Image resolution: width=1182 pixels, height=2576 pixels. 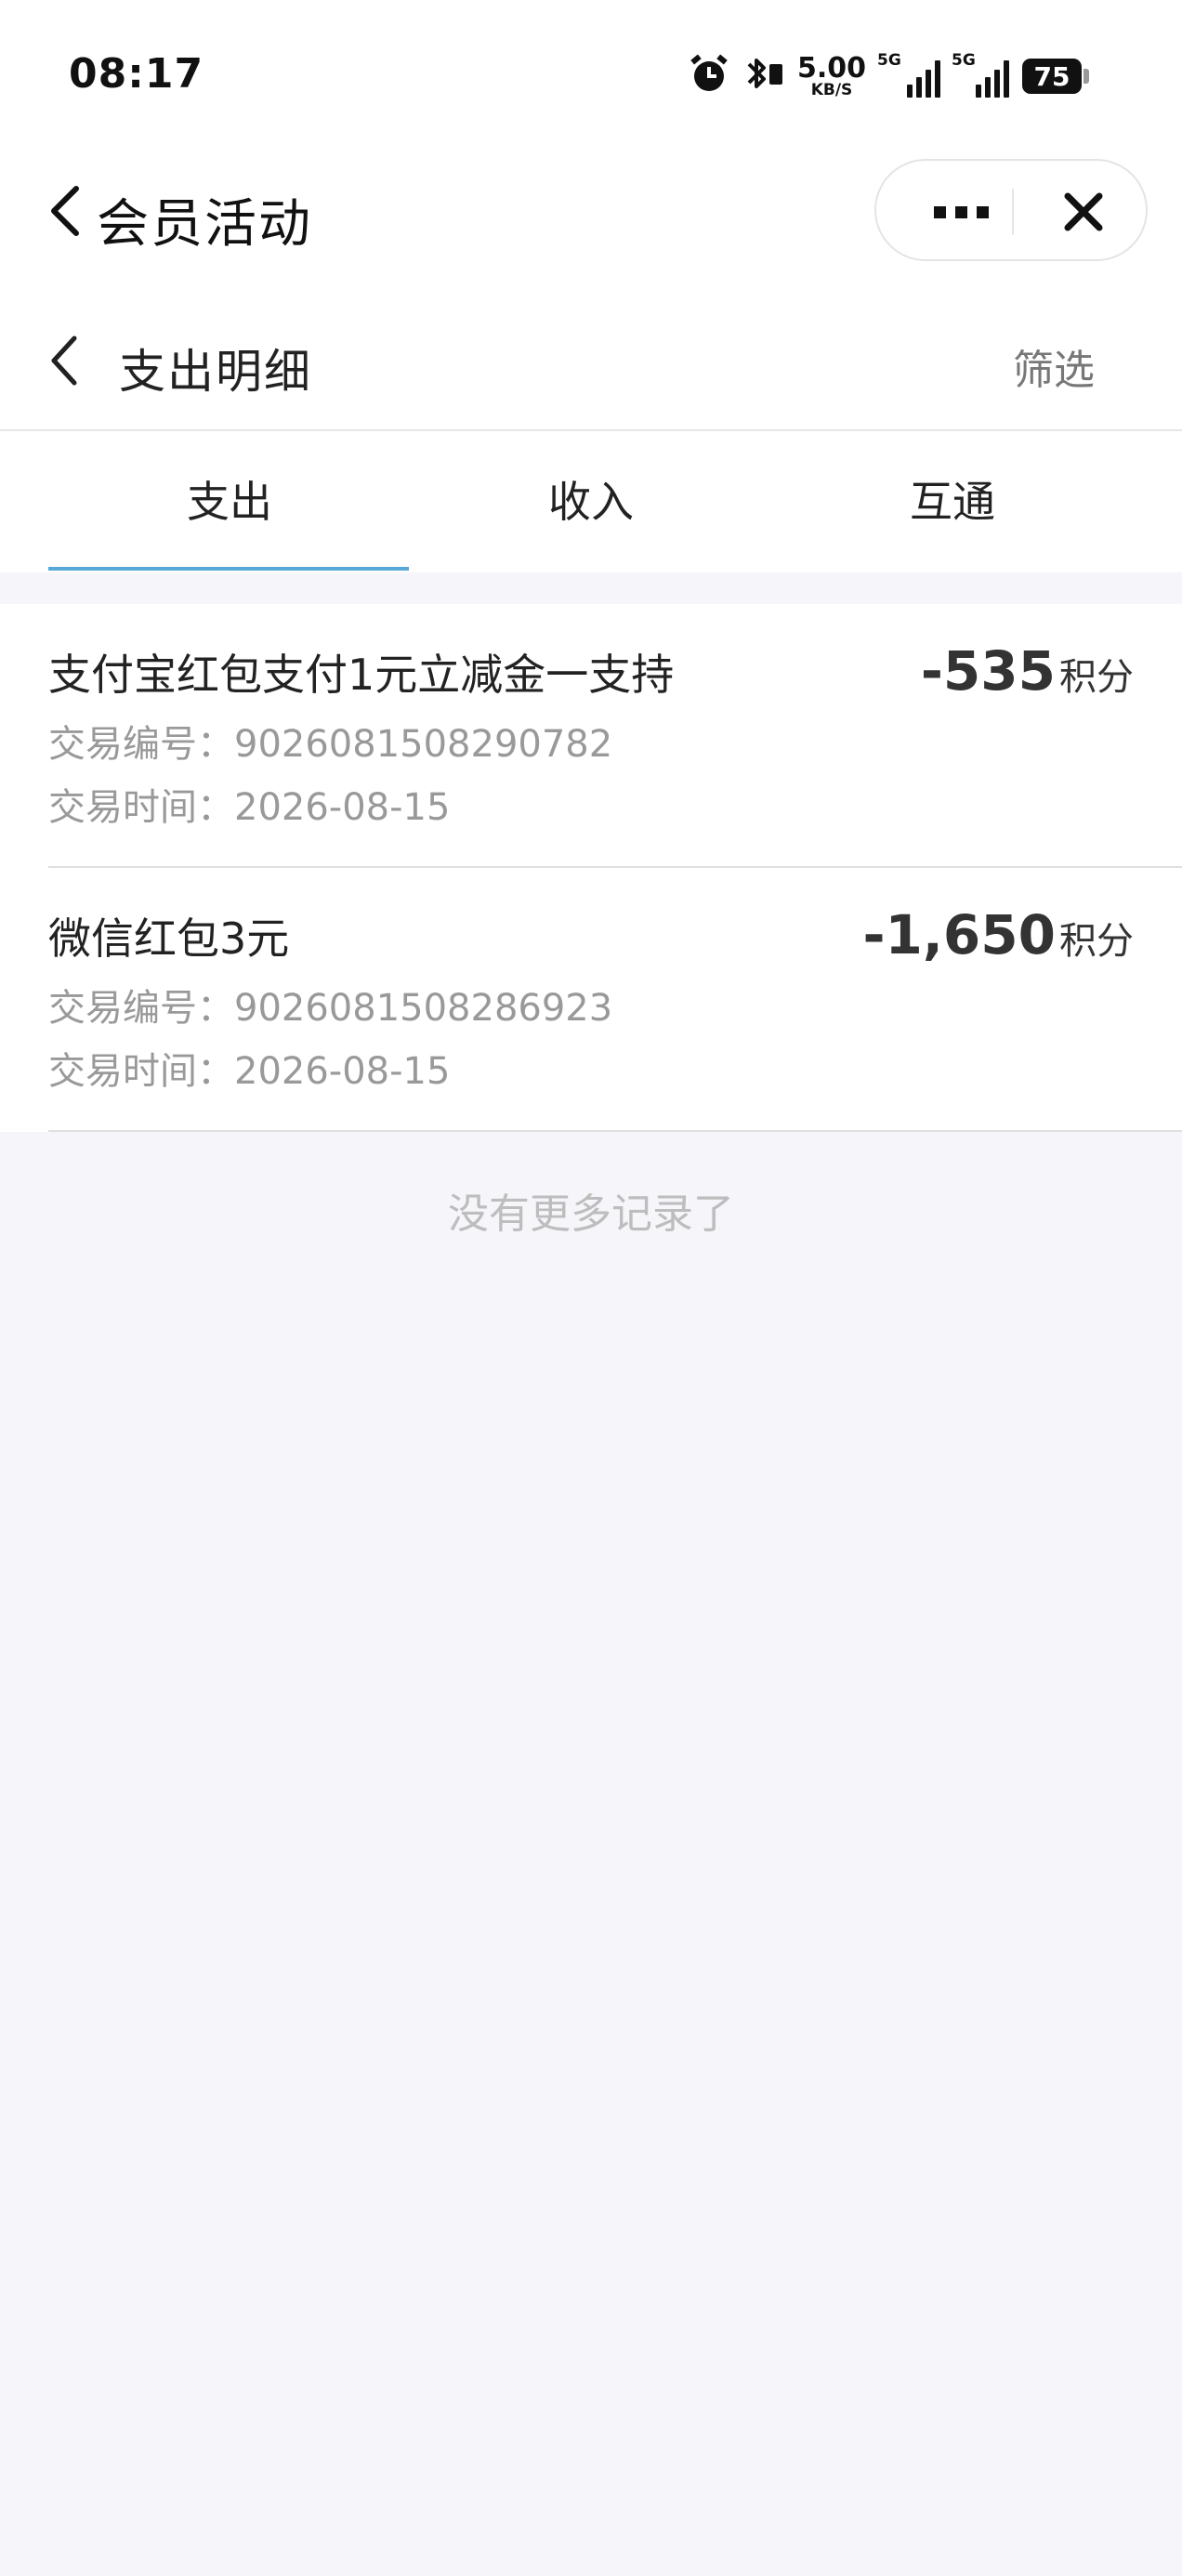 What do you see at coordinates (763, 76) in the screenshot?
I see `bluetooth-icon` at bounding box center [763, 76].